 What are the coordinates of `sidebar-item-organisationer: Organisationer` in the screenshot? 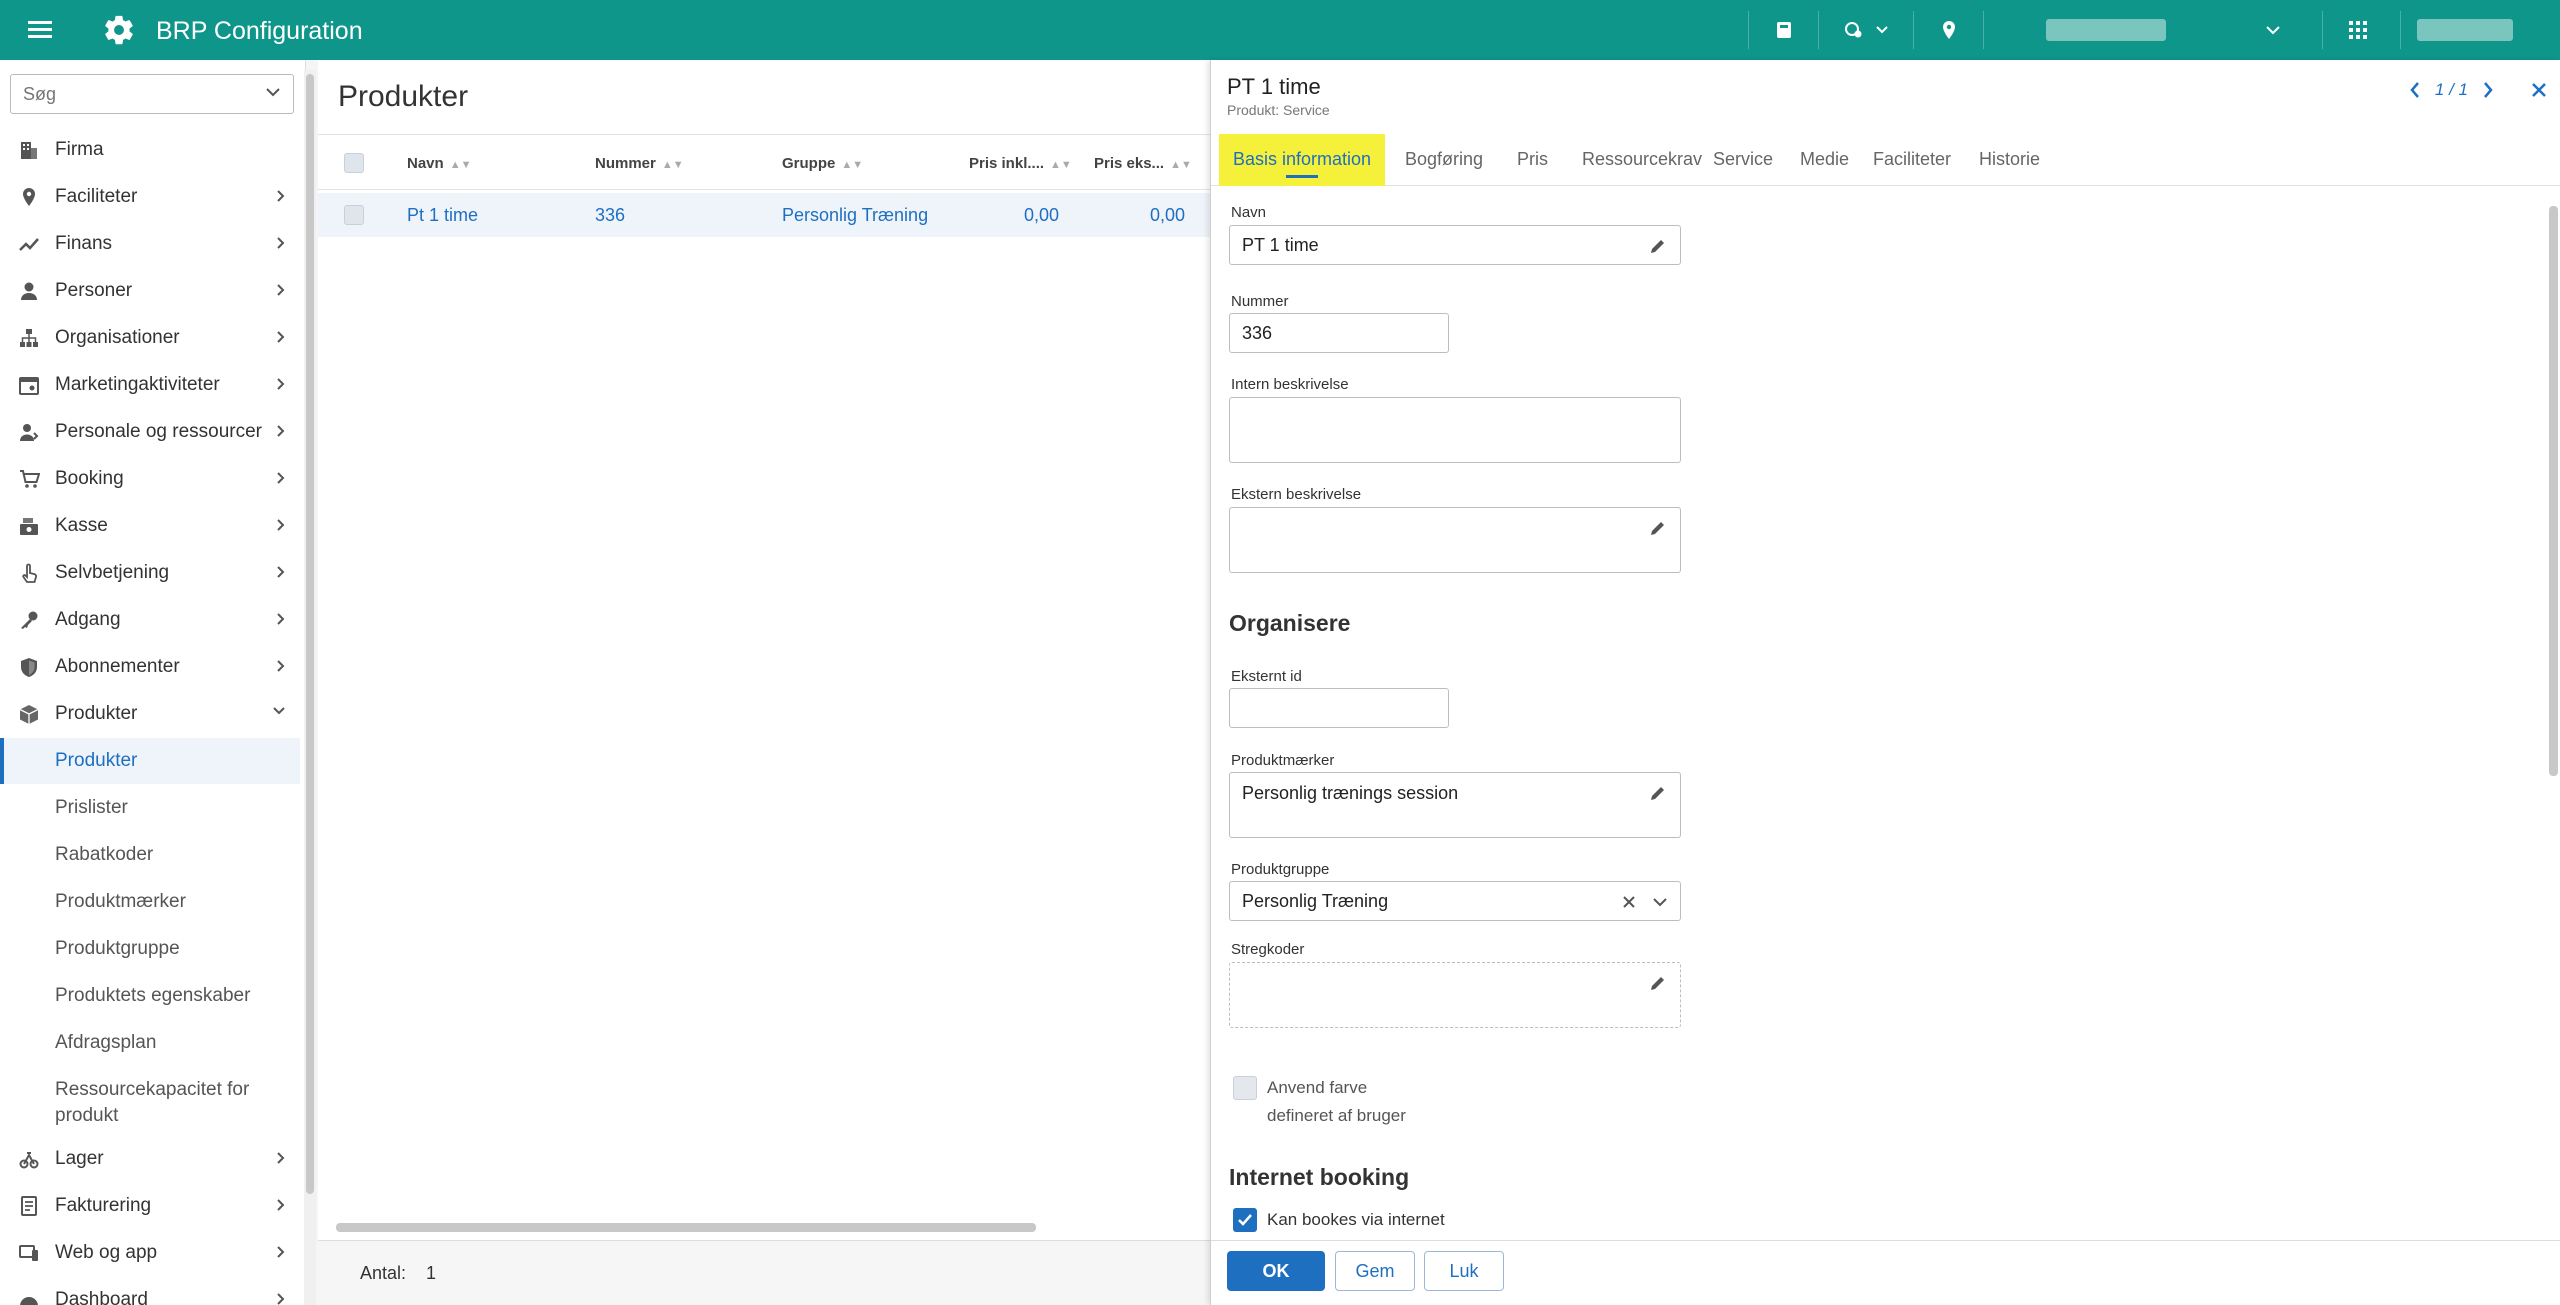 It's located at (150, 338).